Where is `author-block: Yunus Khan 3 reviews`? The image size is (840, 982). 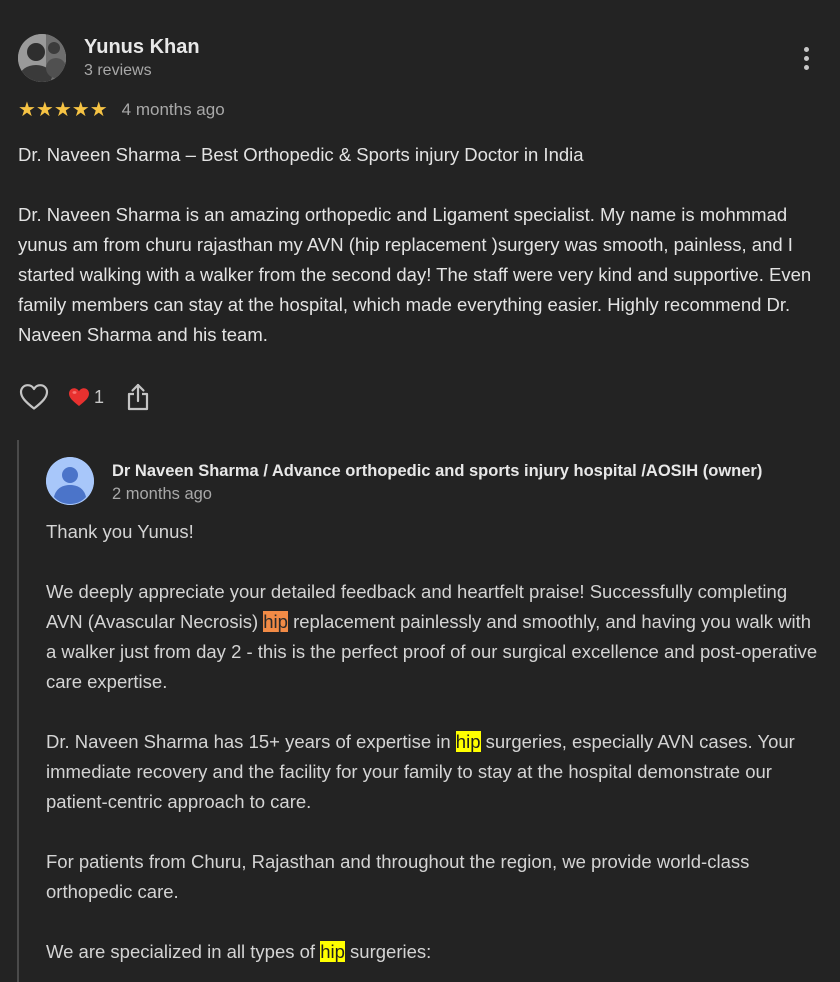
author-block: Yunus Khan 3 reviews is located at coordinates (142, 58).